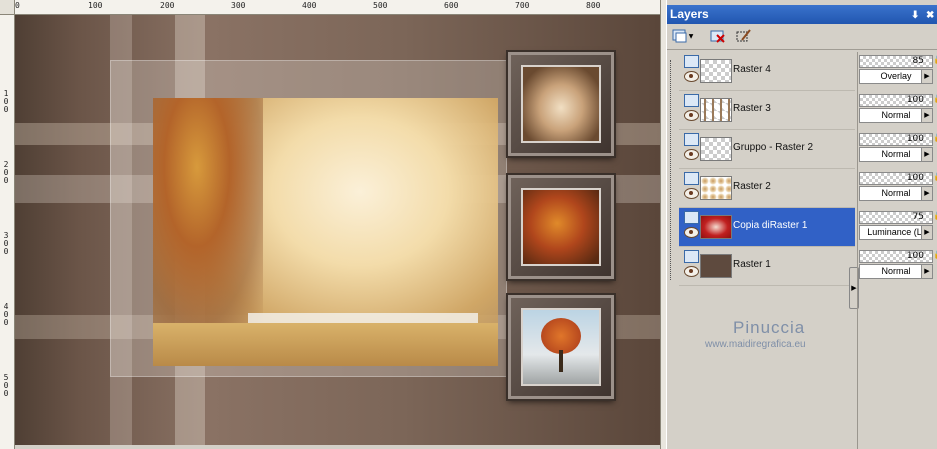 This screenshot has height=449, width=937. Describe the element at coordinates (380, 5) in the screenshot. I see `ruler-label: 500` at that location.